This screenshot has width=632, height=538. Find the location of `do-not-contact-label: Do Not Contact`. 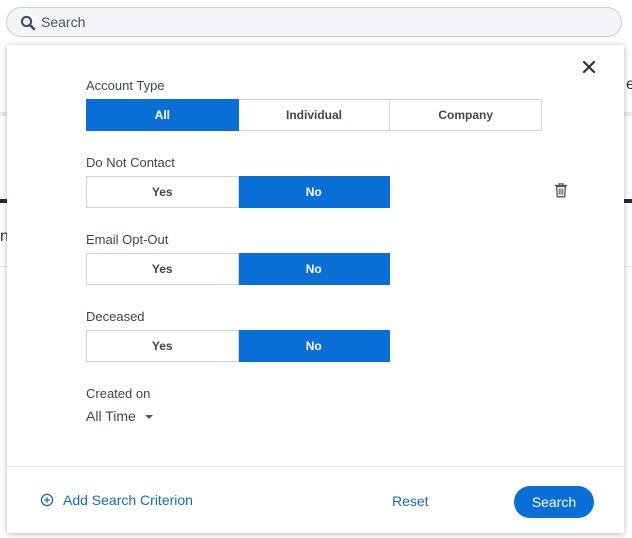

do-not-contact-label: Do Not Contact is located at coordinates (130, 162).